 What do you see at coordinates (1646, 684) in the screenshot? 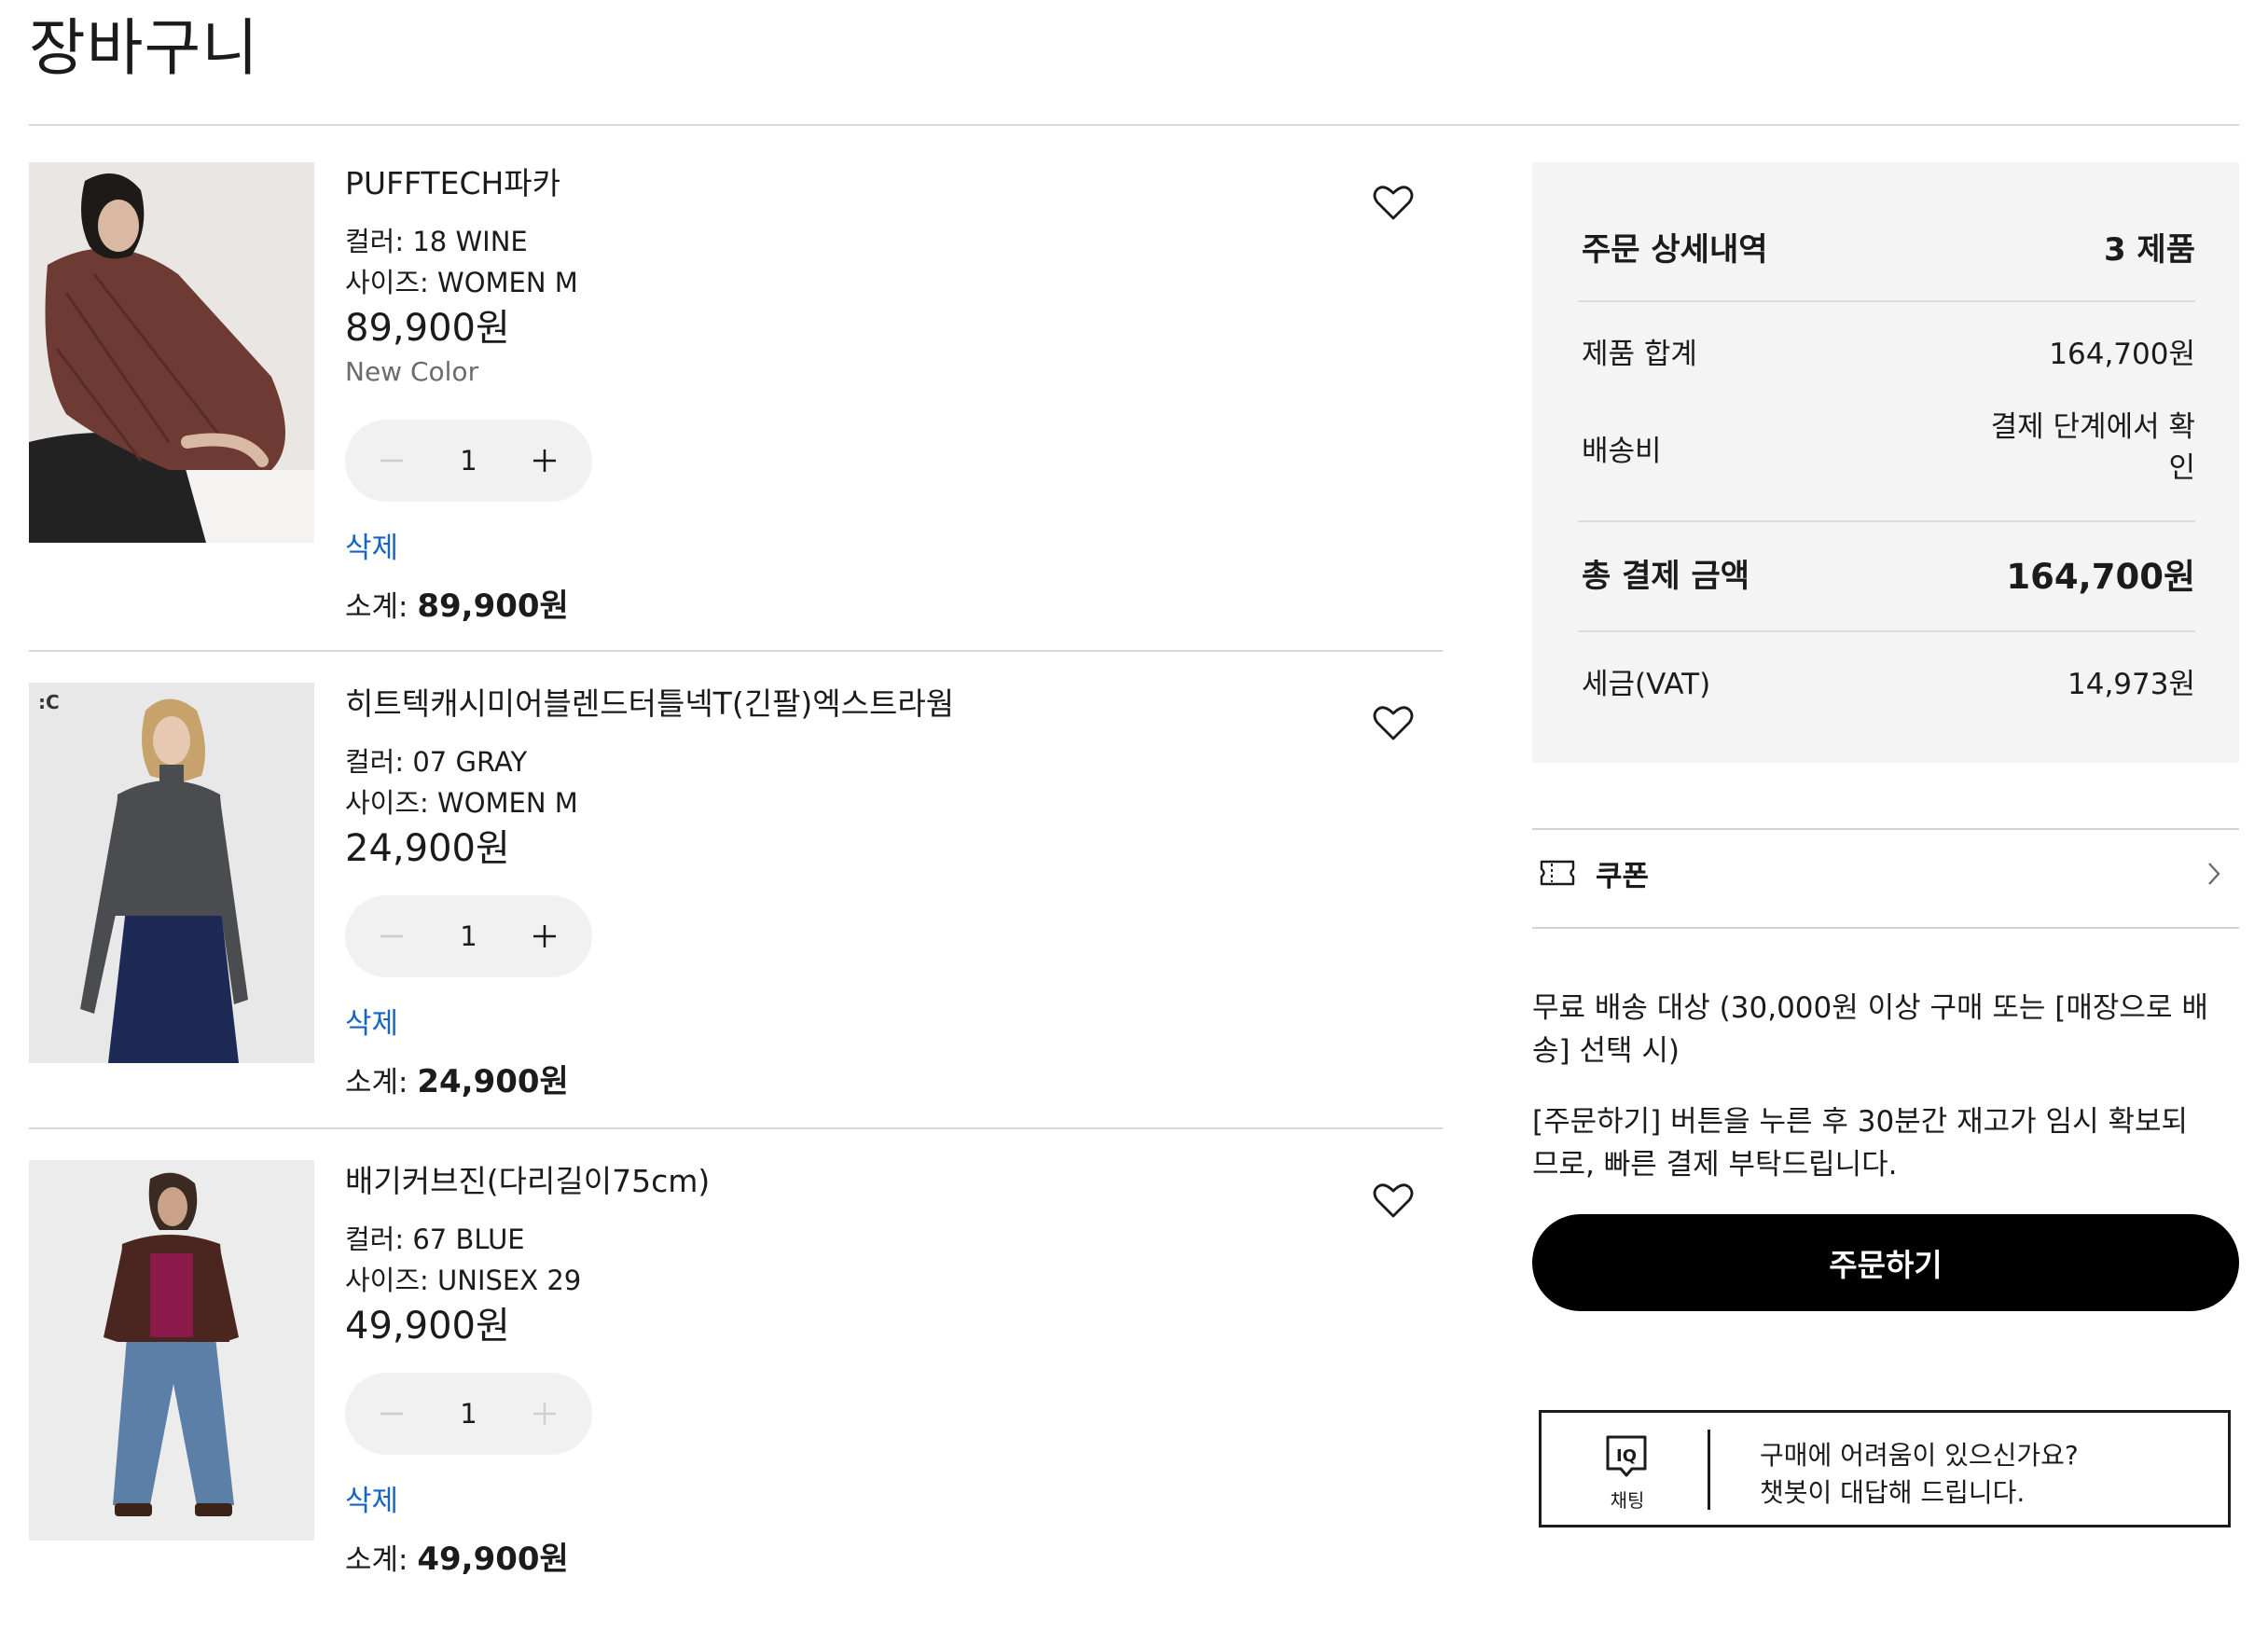
I see `vat-label: 세금(VAT)` at bounding box center [1646, 684].